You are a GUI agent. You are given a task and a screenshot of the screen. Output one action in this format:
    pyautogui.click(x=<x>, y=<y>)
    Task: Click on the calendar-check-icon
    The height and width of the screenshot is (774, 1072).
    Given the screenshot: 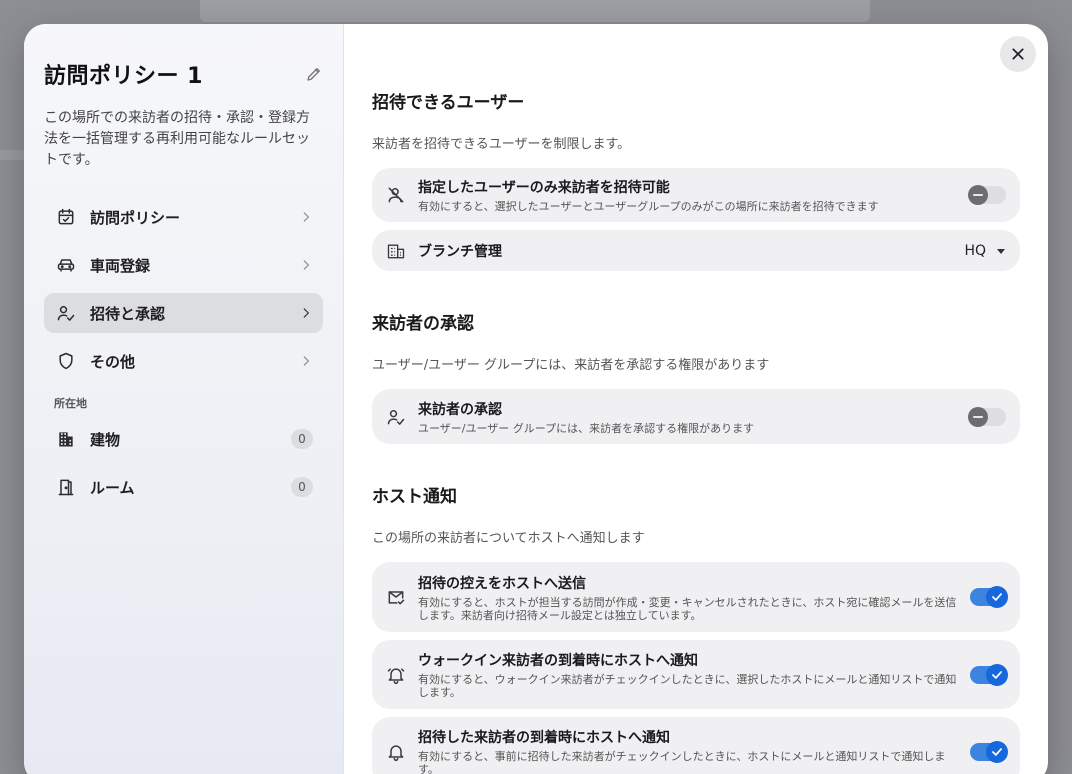 What is the action you would take?
    pyautogui.click(x=66, y=216)
    